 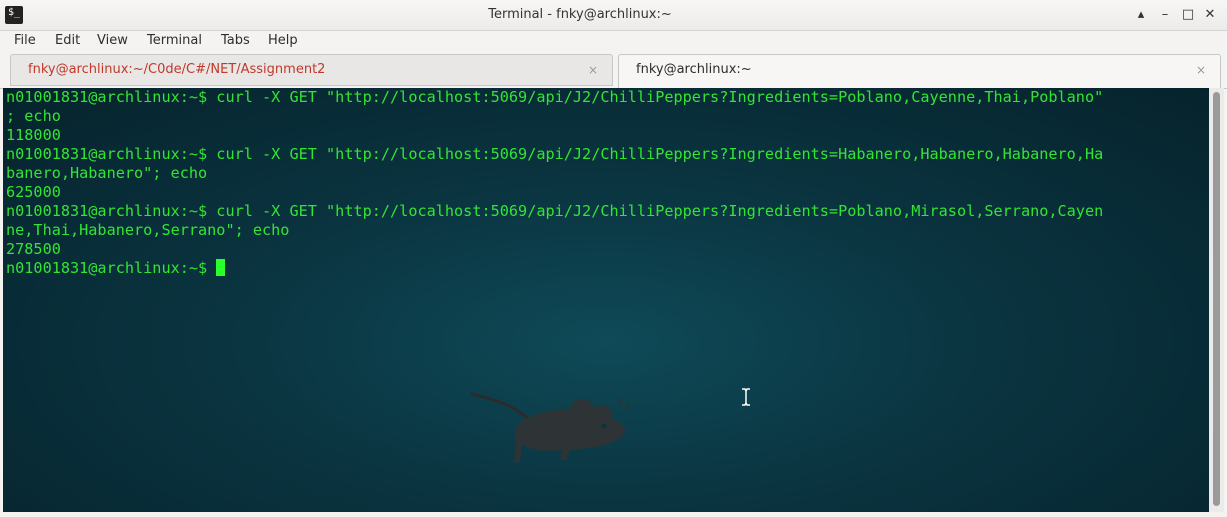 What do you see at coordinates (25, 41) in the screenshot?
I see `menu-file: File` at bounding box center [25, 41].